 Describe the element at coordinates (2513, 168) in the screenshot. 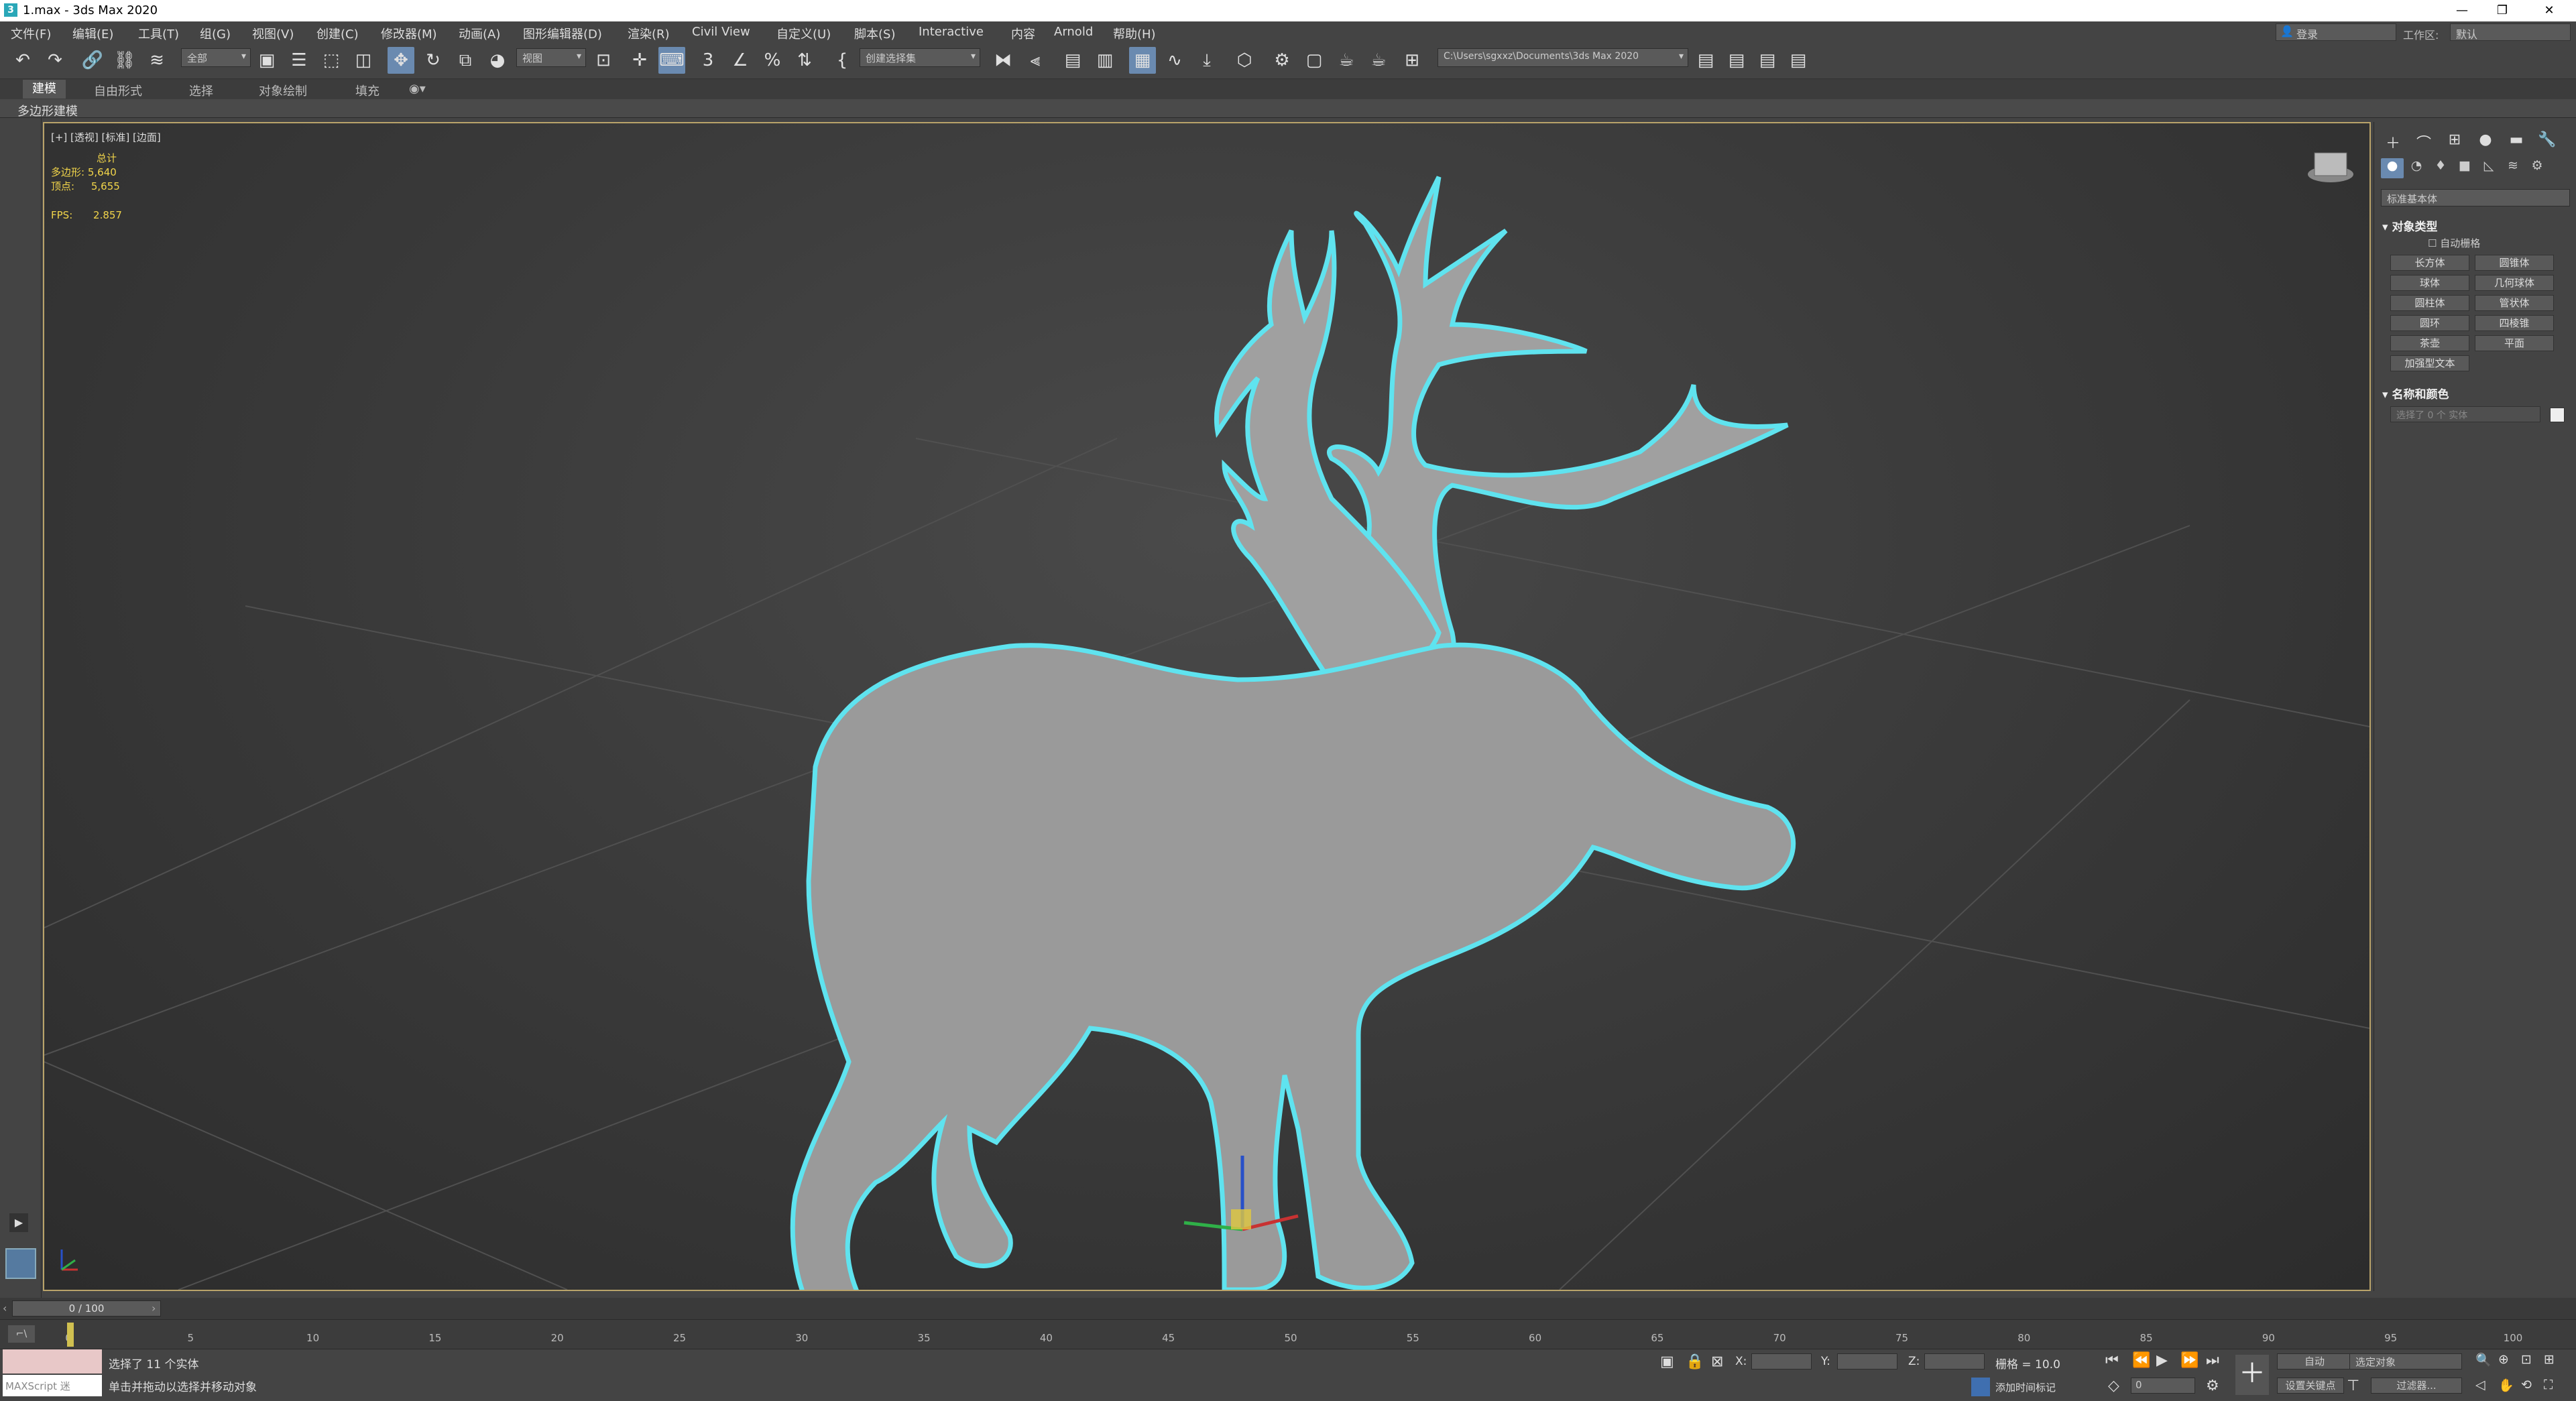

I see `spacewarps-icon: ≋` at that location.